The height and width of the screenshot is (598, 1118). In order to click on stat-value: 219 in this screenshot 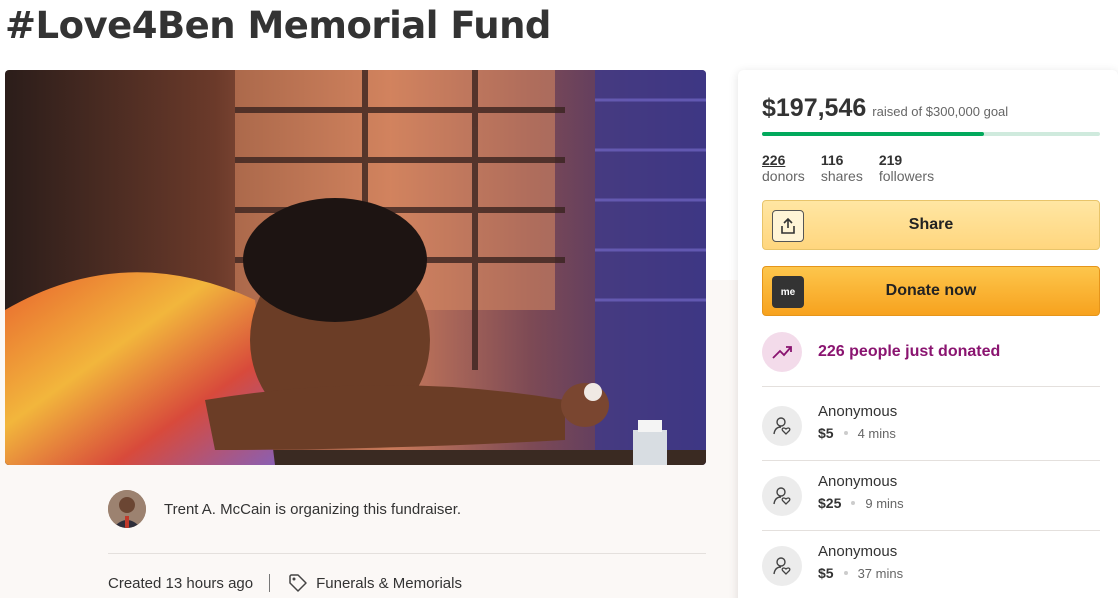, I will do `click(890, 160)`.